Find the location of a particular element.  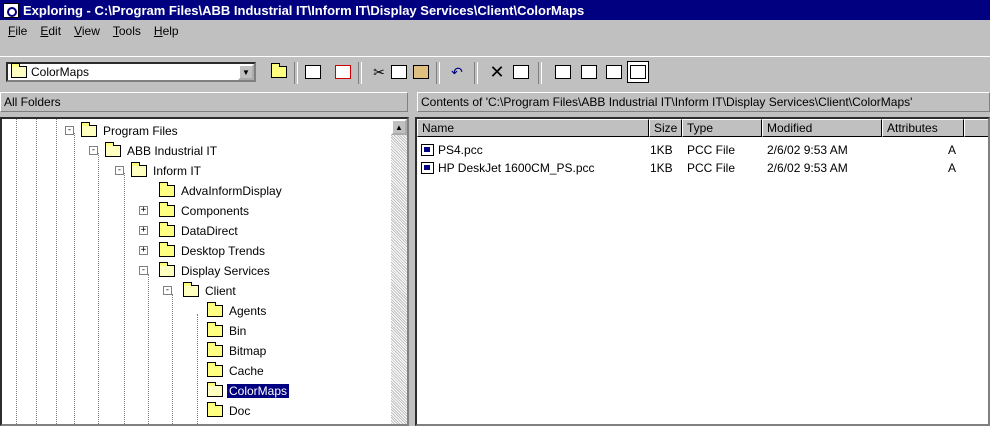

large-icons-button is located at coordinates (563, 72).